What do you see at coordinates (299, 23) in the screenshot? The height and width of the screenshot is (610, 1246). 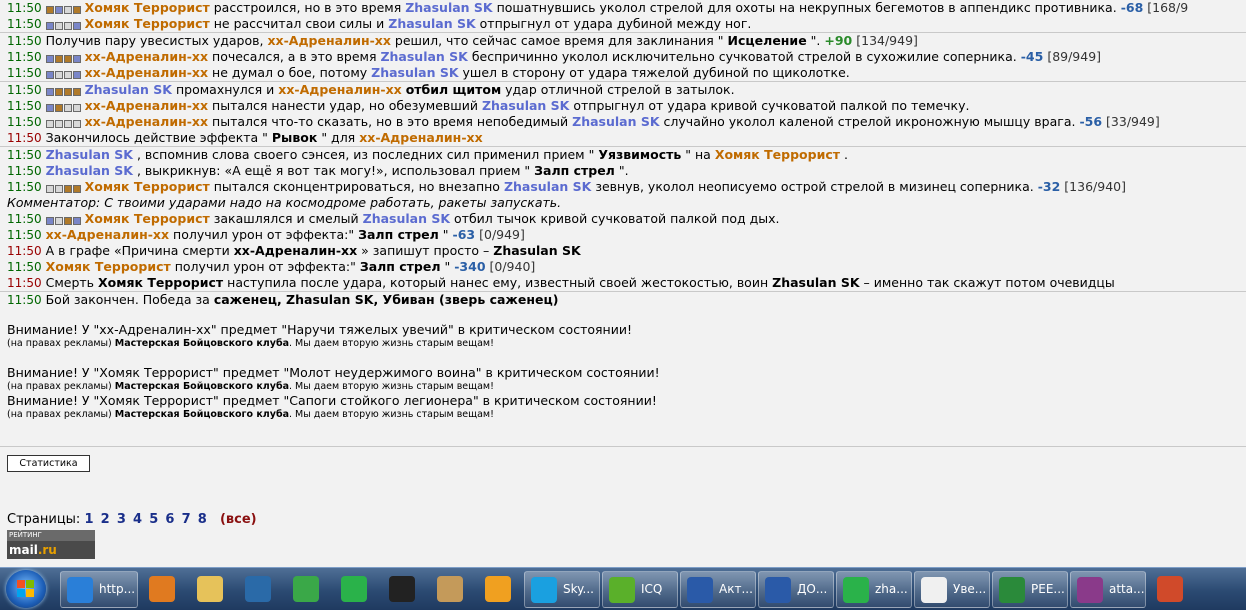 I see `log-text: не рассчитал свои силы и` at bounding box center [299, 23].